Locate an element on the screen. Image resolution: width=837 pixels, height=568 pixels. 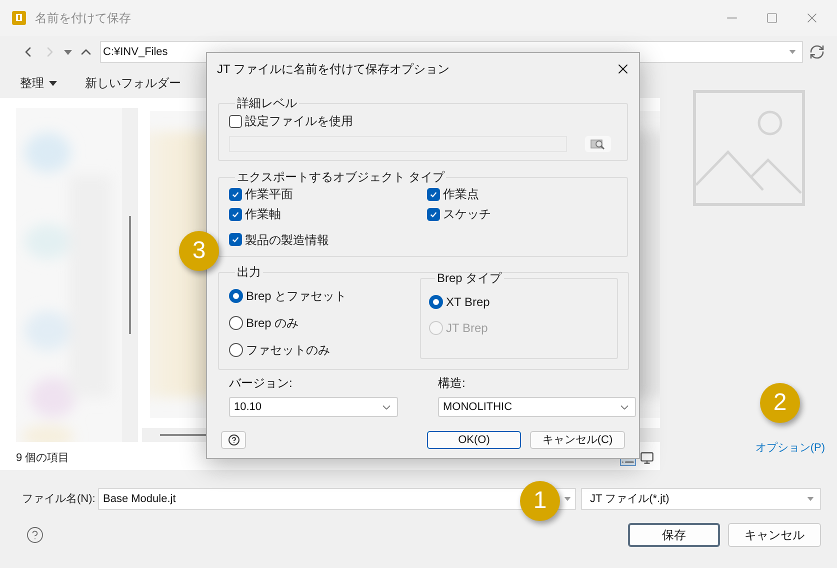
address-path: C:¥INV_Files is located at coordinates (135, 52).